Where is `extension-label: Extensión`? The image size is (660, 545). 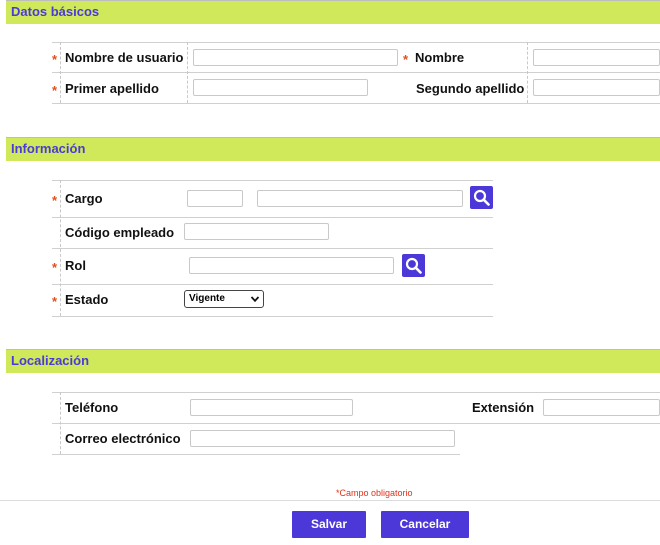 extension-label: Extensión is located at coordinates (503, 407).